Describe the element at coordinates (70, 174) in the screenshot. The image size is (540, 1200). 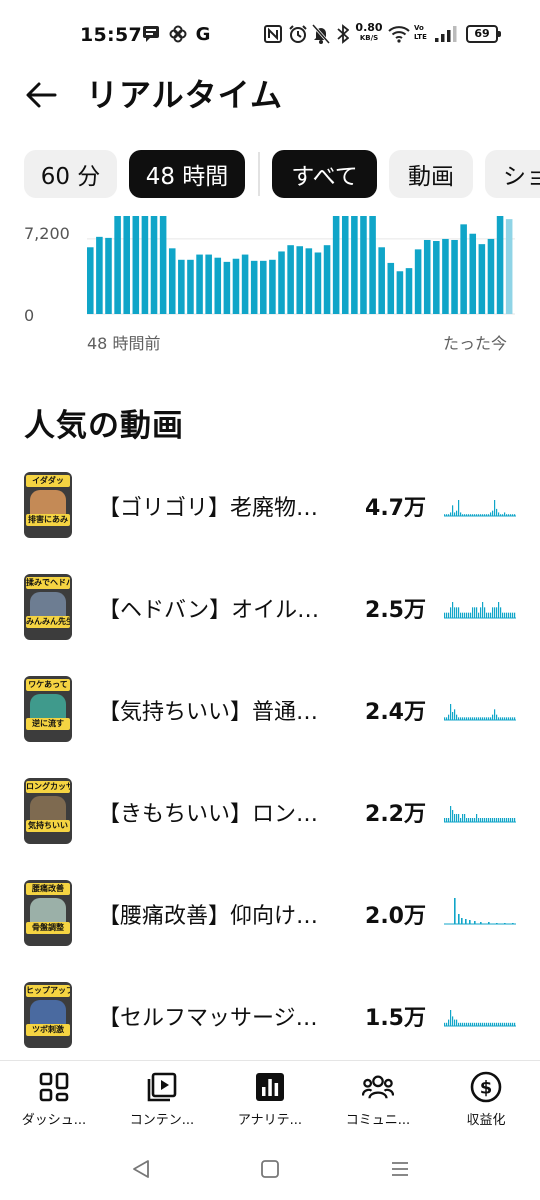
I see `chip-60-minutes: 60 分` at that location.